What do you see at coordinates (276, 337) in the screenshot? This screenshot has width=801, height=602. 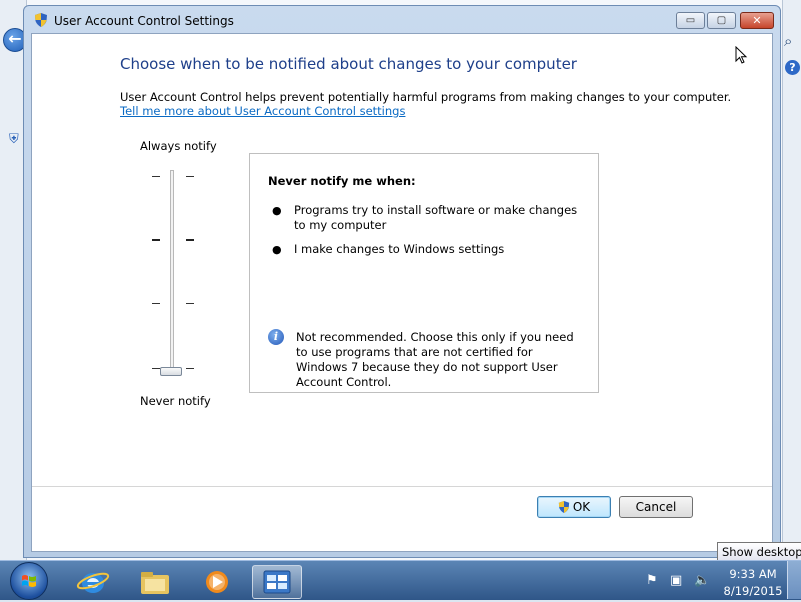 I see `info-icon: i` at bounding box center [276, 337].